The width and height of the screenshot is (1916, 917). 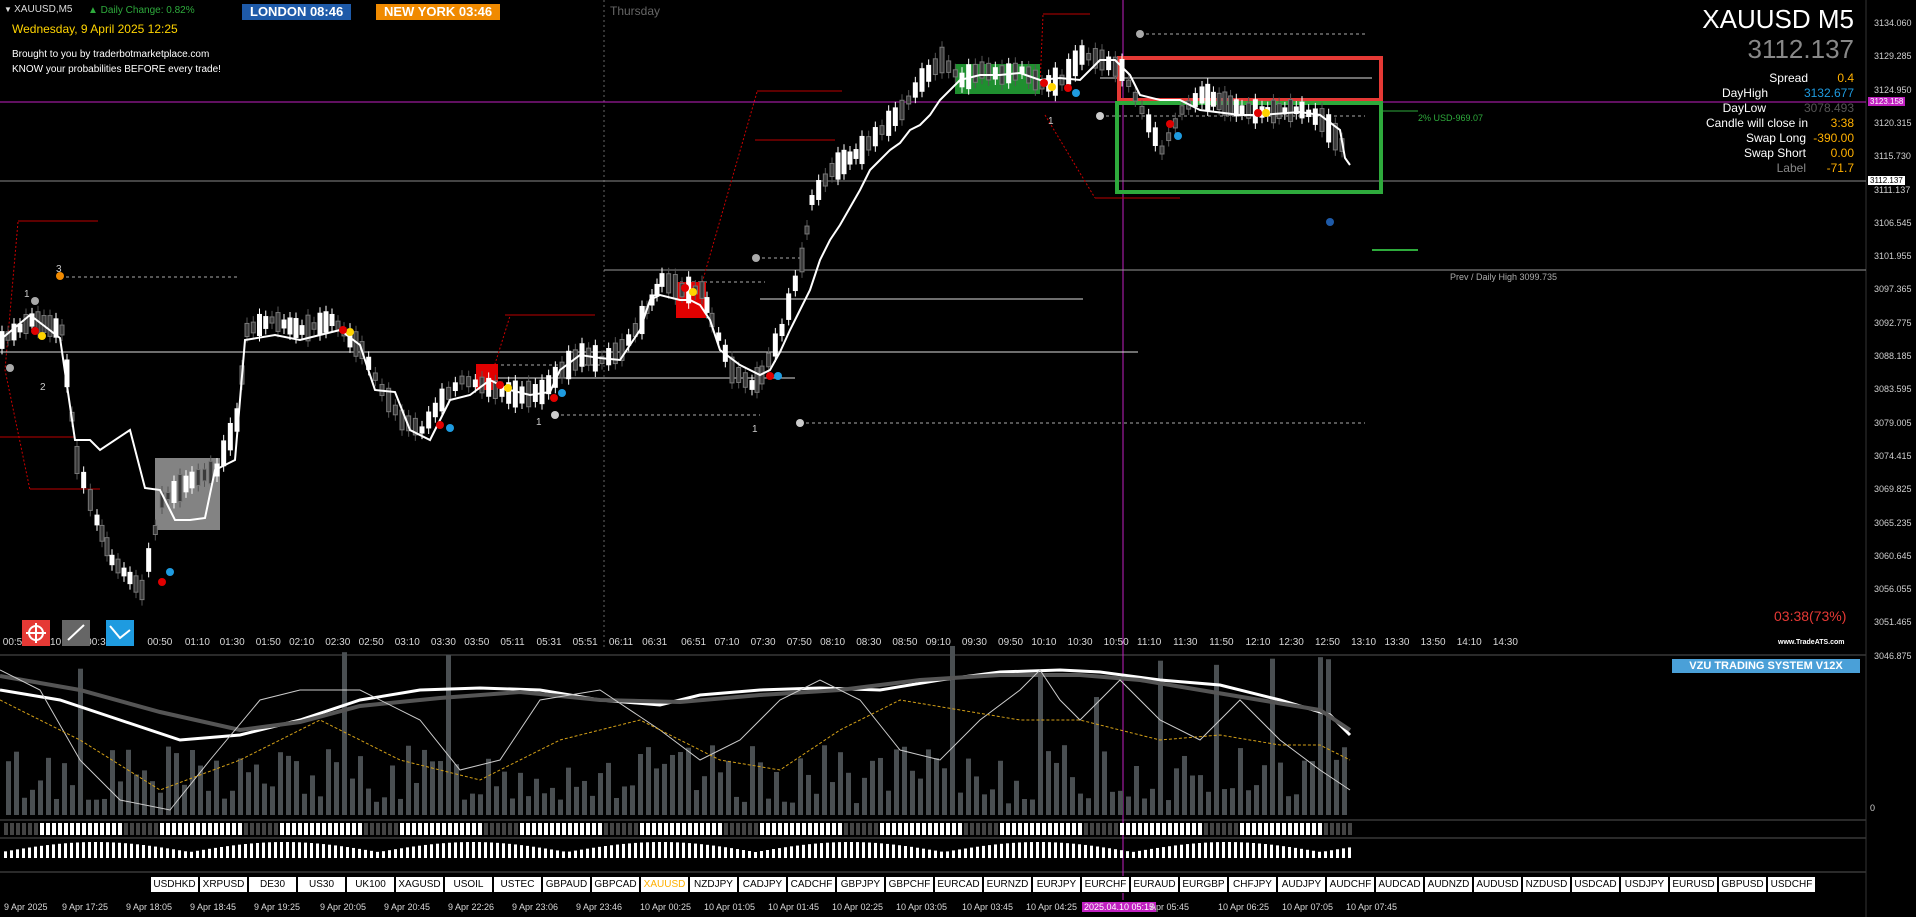 What do you see at coordinates (1105, 884) in the screenshot?
I see `symbol-button-eurchf: EURCHF` at bounding box center [1105, 884].